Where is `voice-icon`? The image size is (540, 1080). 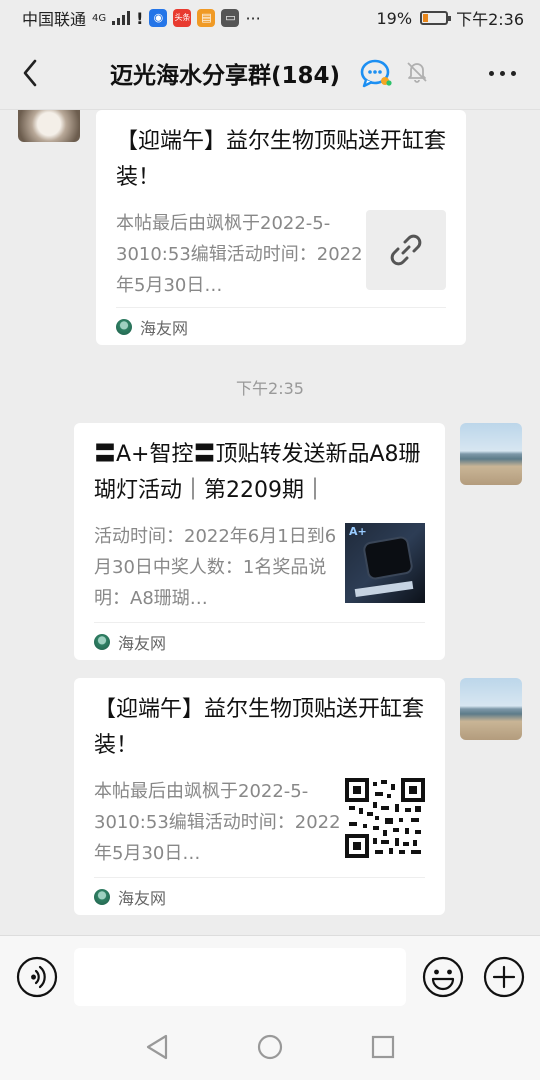
voice-icon is located at coordinates (37, 977).